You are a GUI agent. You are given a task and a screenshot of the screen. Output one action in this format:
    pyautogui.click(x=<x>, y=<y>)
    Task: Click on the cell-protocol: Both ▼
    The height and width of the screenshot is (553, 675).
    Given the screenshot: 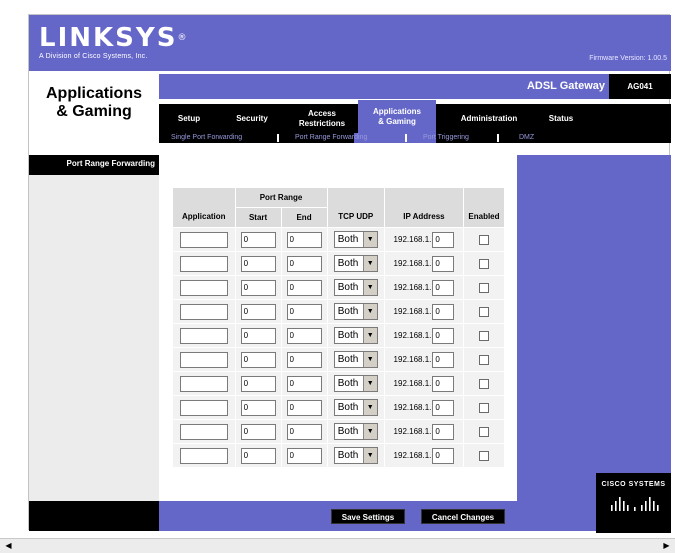 What is the action you would take?
    pyautogui.click(x=355, y=455)
    